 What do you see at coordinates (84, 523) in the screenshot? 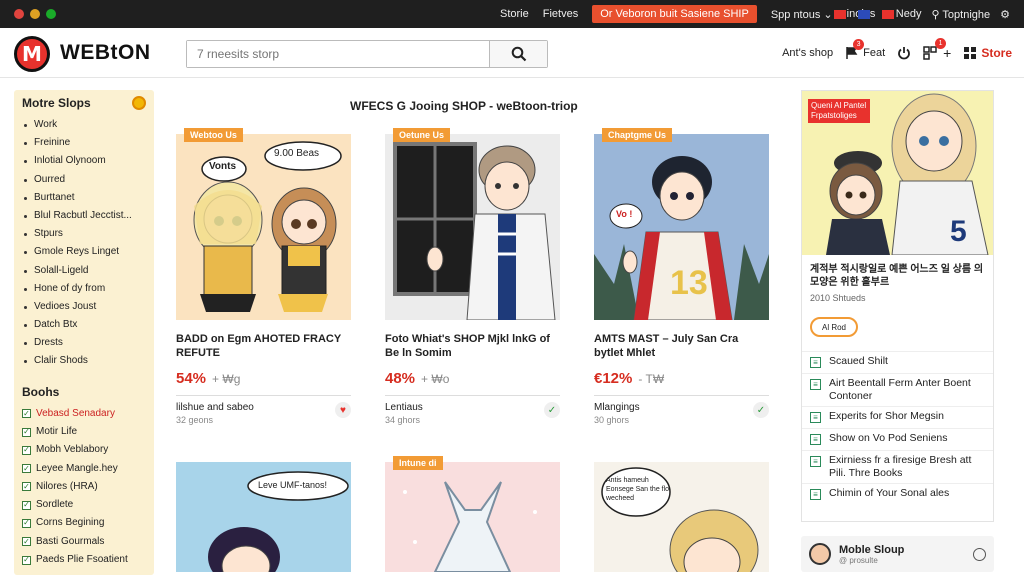
I see `book-filter-item: ✓ Corns Begining` at bounding box center [84, 523].